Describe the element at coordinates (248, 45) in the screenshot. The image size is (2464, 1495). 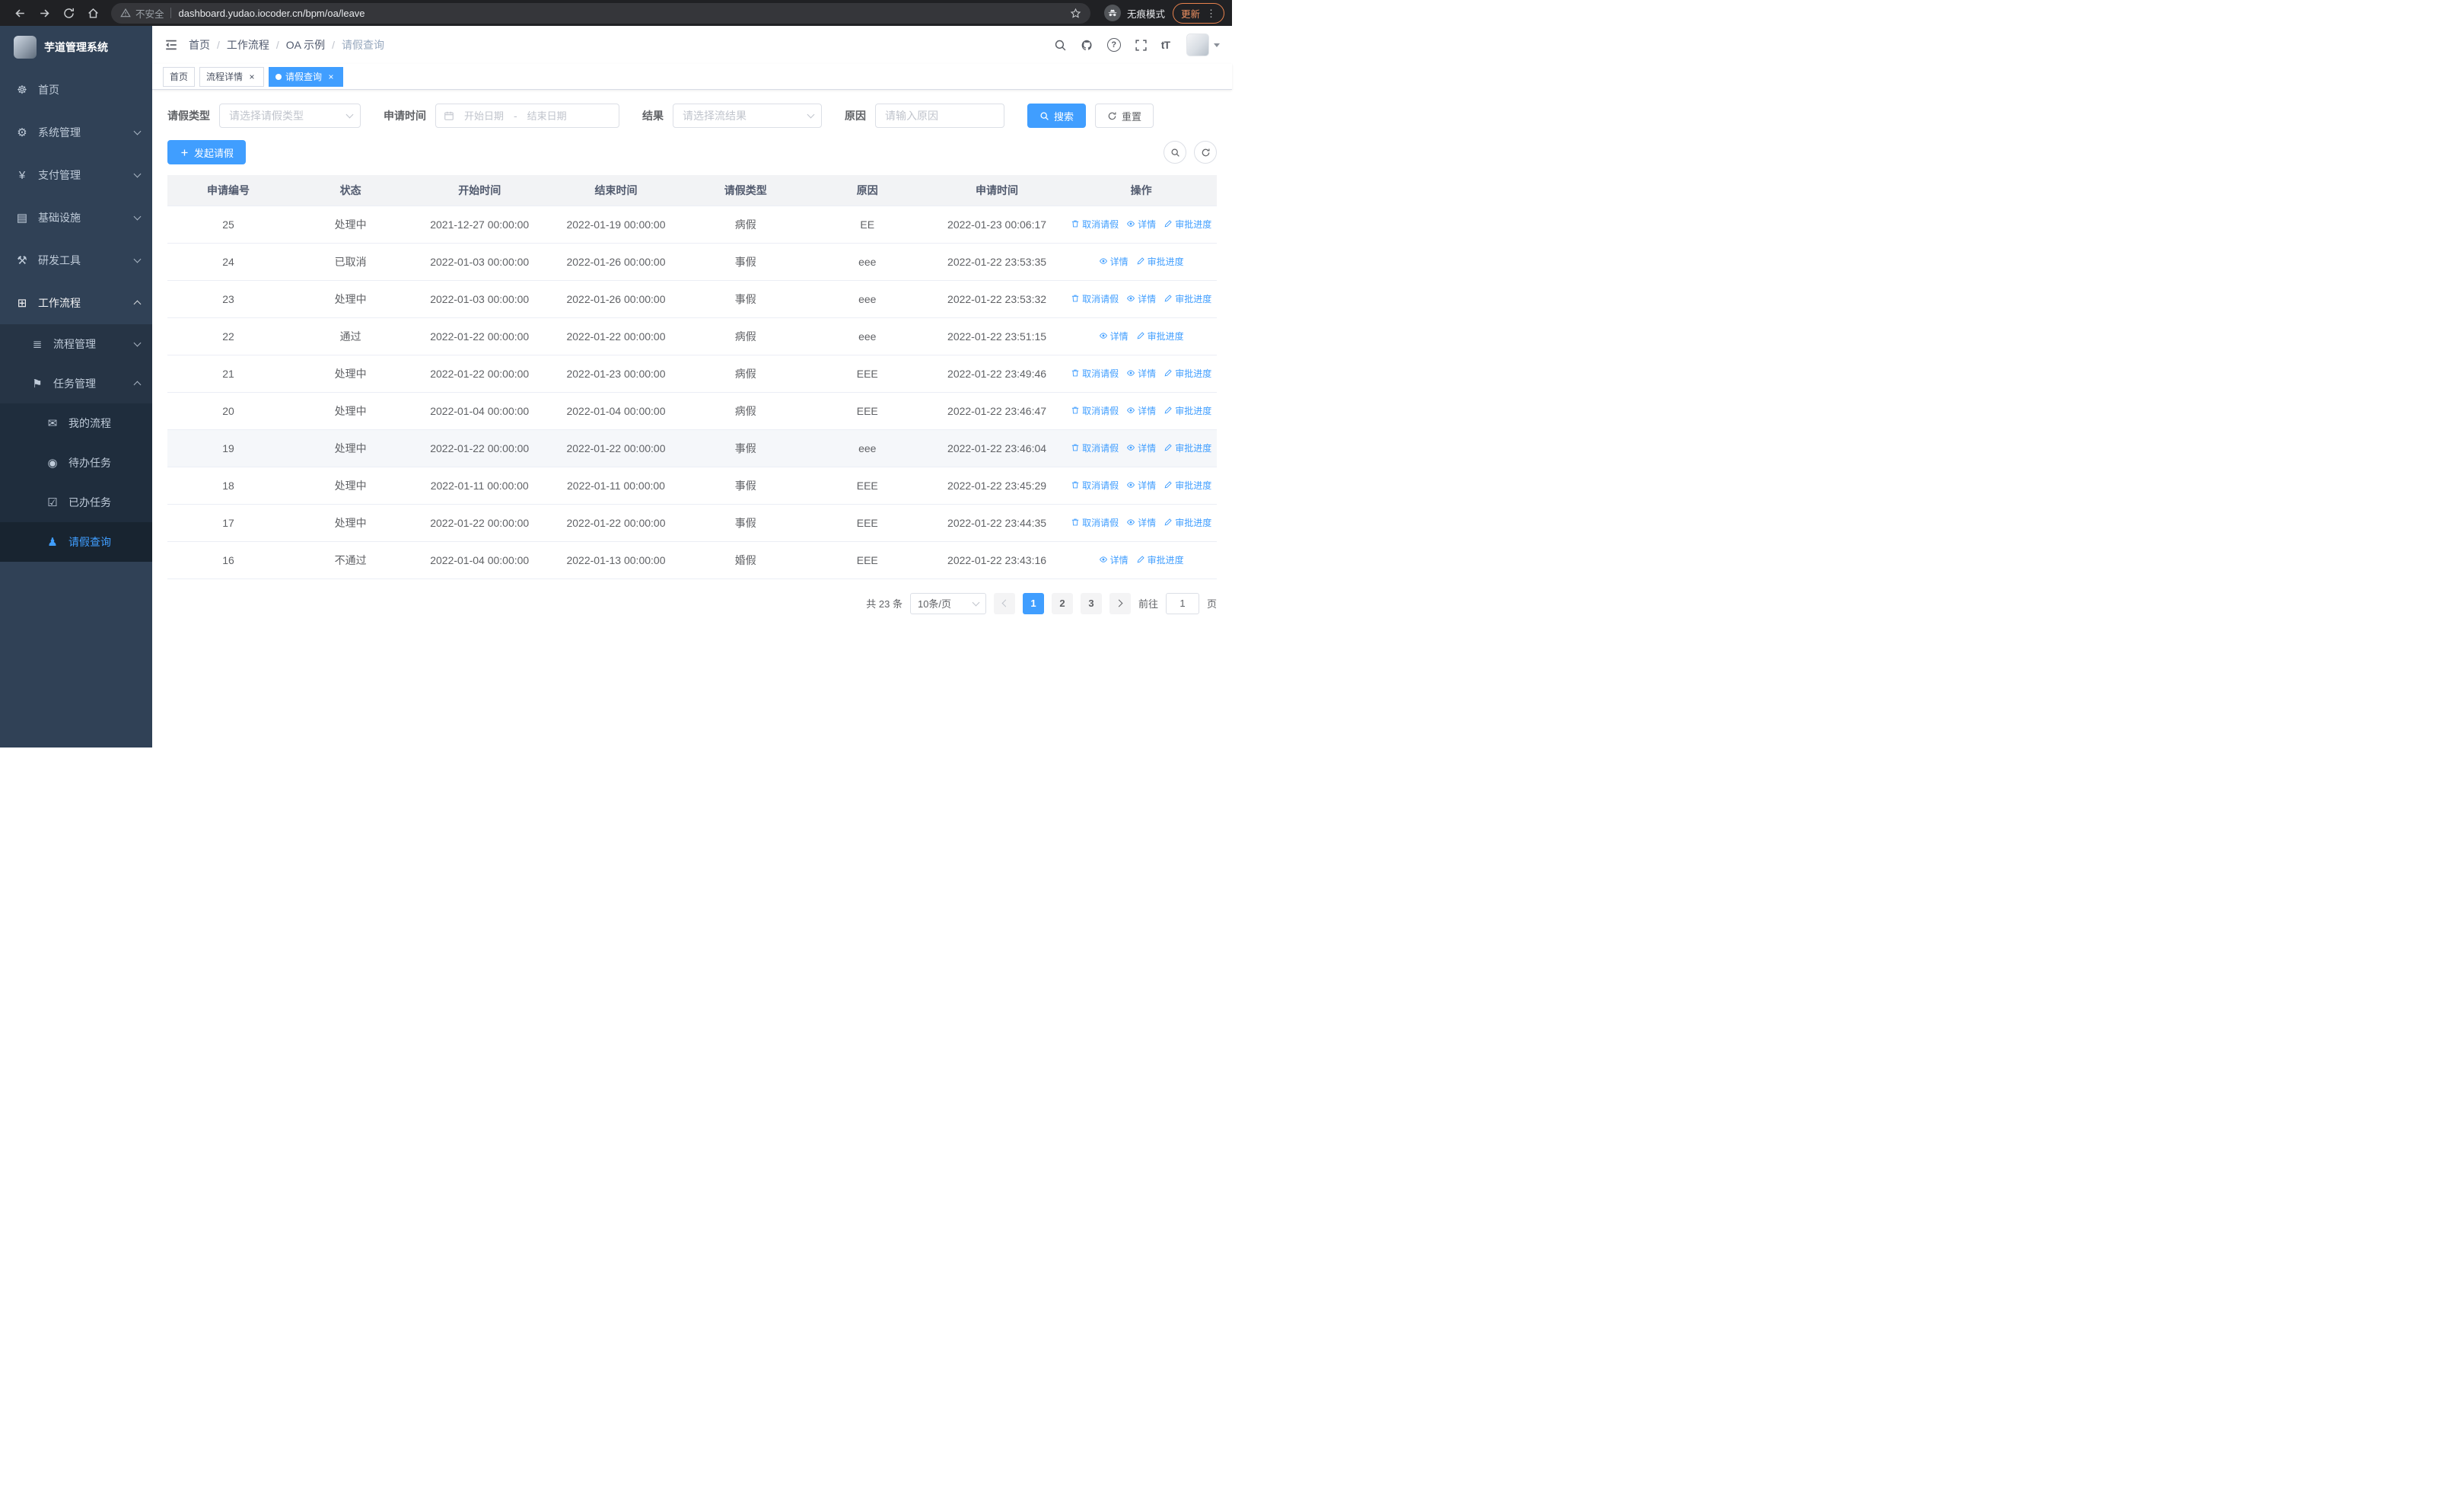
I see `breadcrumb-item-workflow: 工作流程` at that location.